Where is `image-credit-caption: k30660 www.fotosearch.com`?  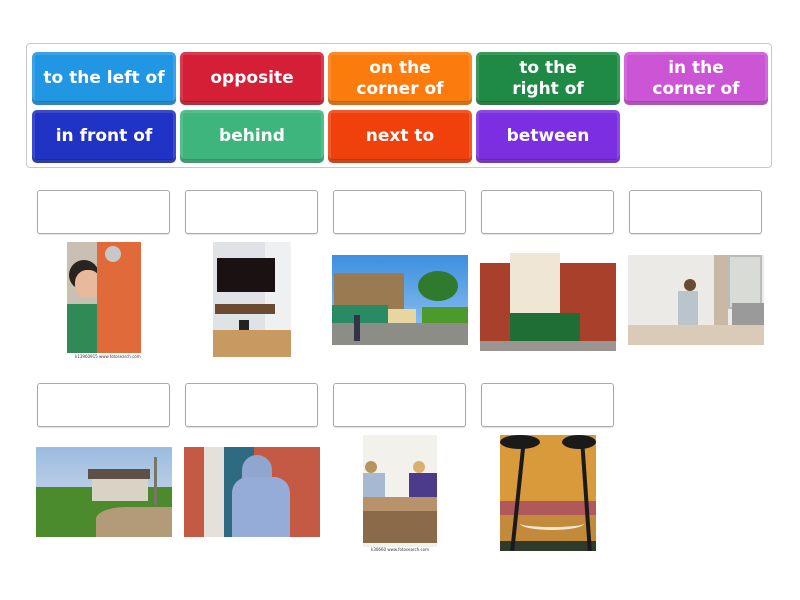 image-credit-caption: k30660 www.fotosearch.com is located at coordinates (400, 549).